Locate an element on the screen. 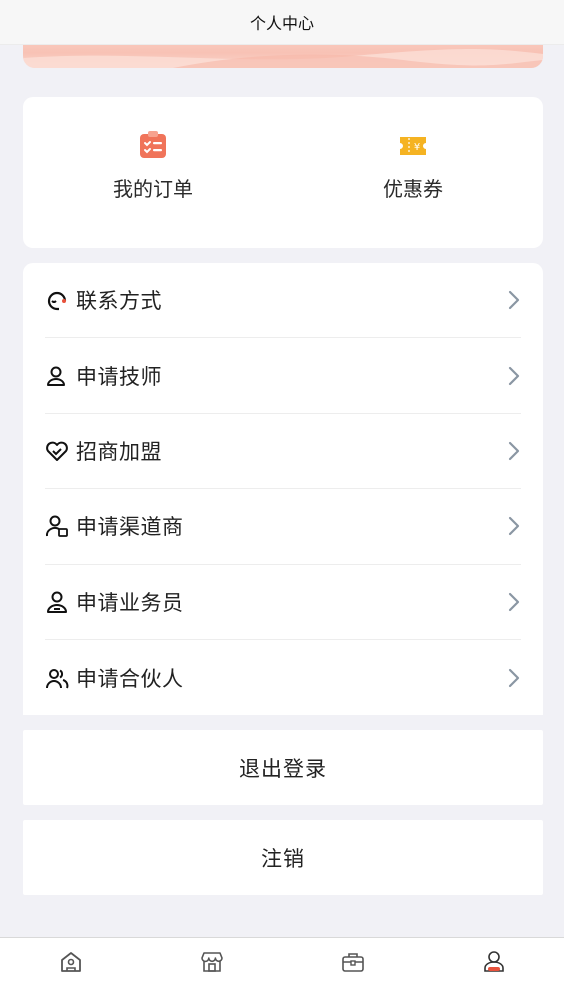 This screenshot has width=564, height=985. cancel-account-button: 注销 is located at coordinates (283, 857).